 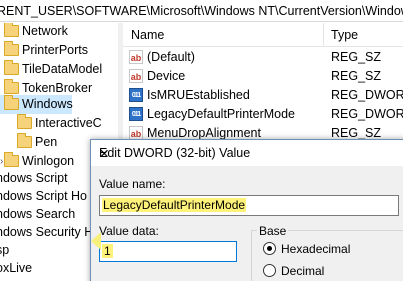 I want to click on close-icon: ✕, so click(x=248, y=153).